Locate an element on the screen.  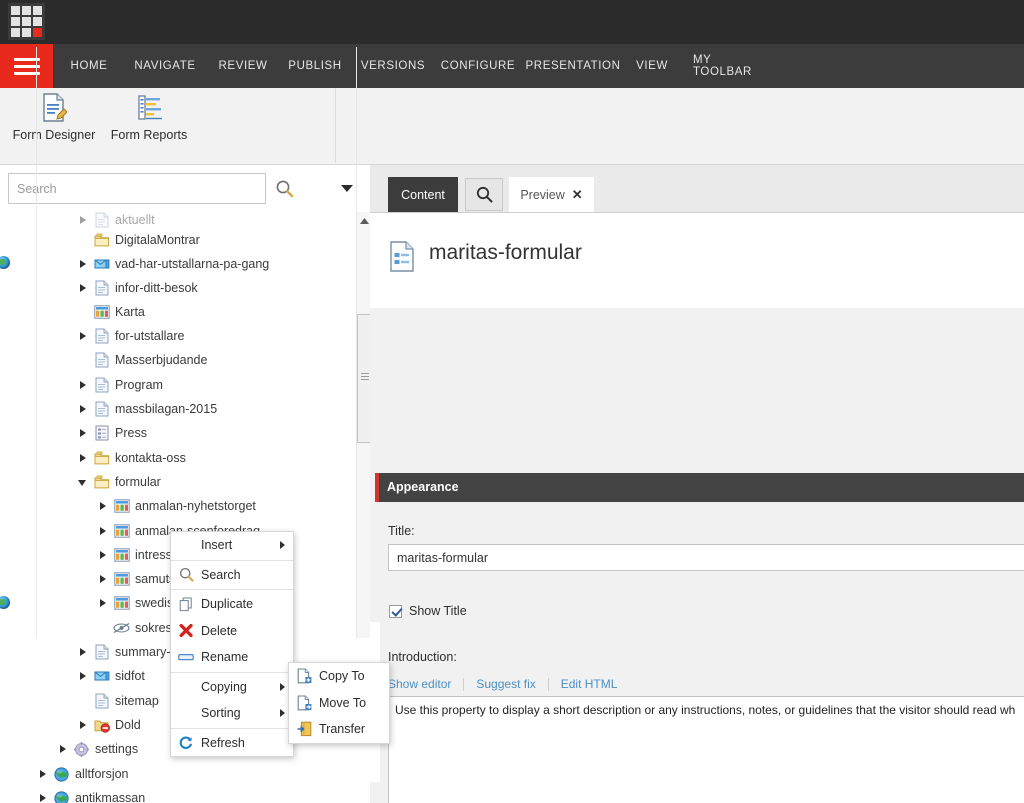
context-menu-item-search: Search is located at coordinates (232, 575).